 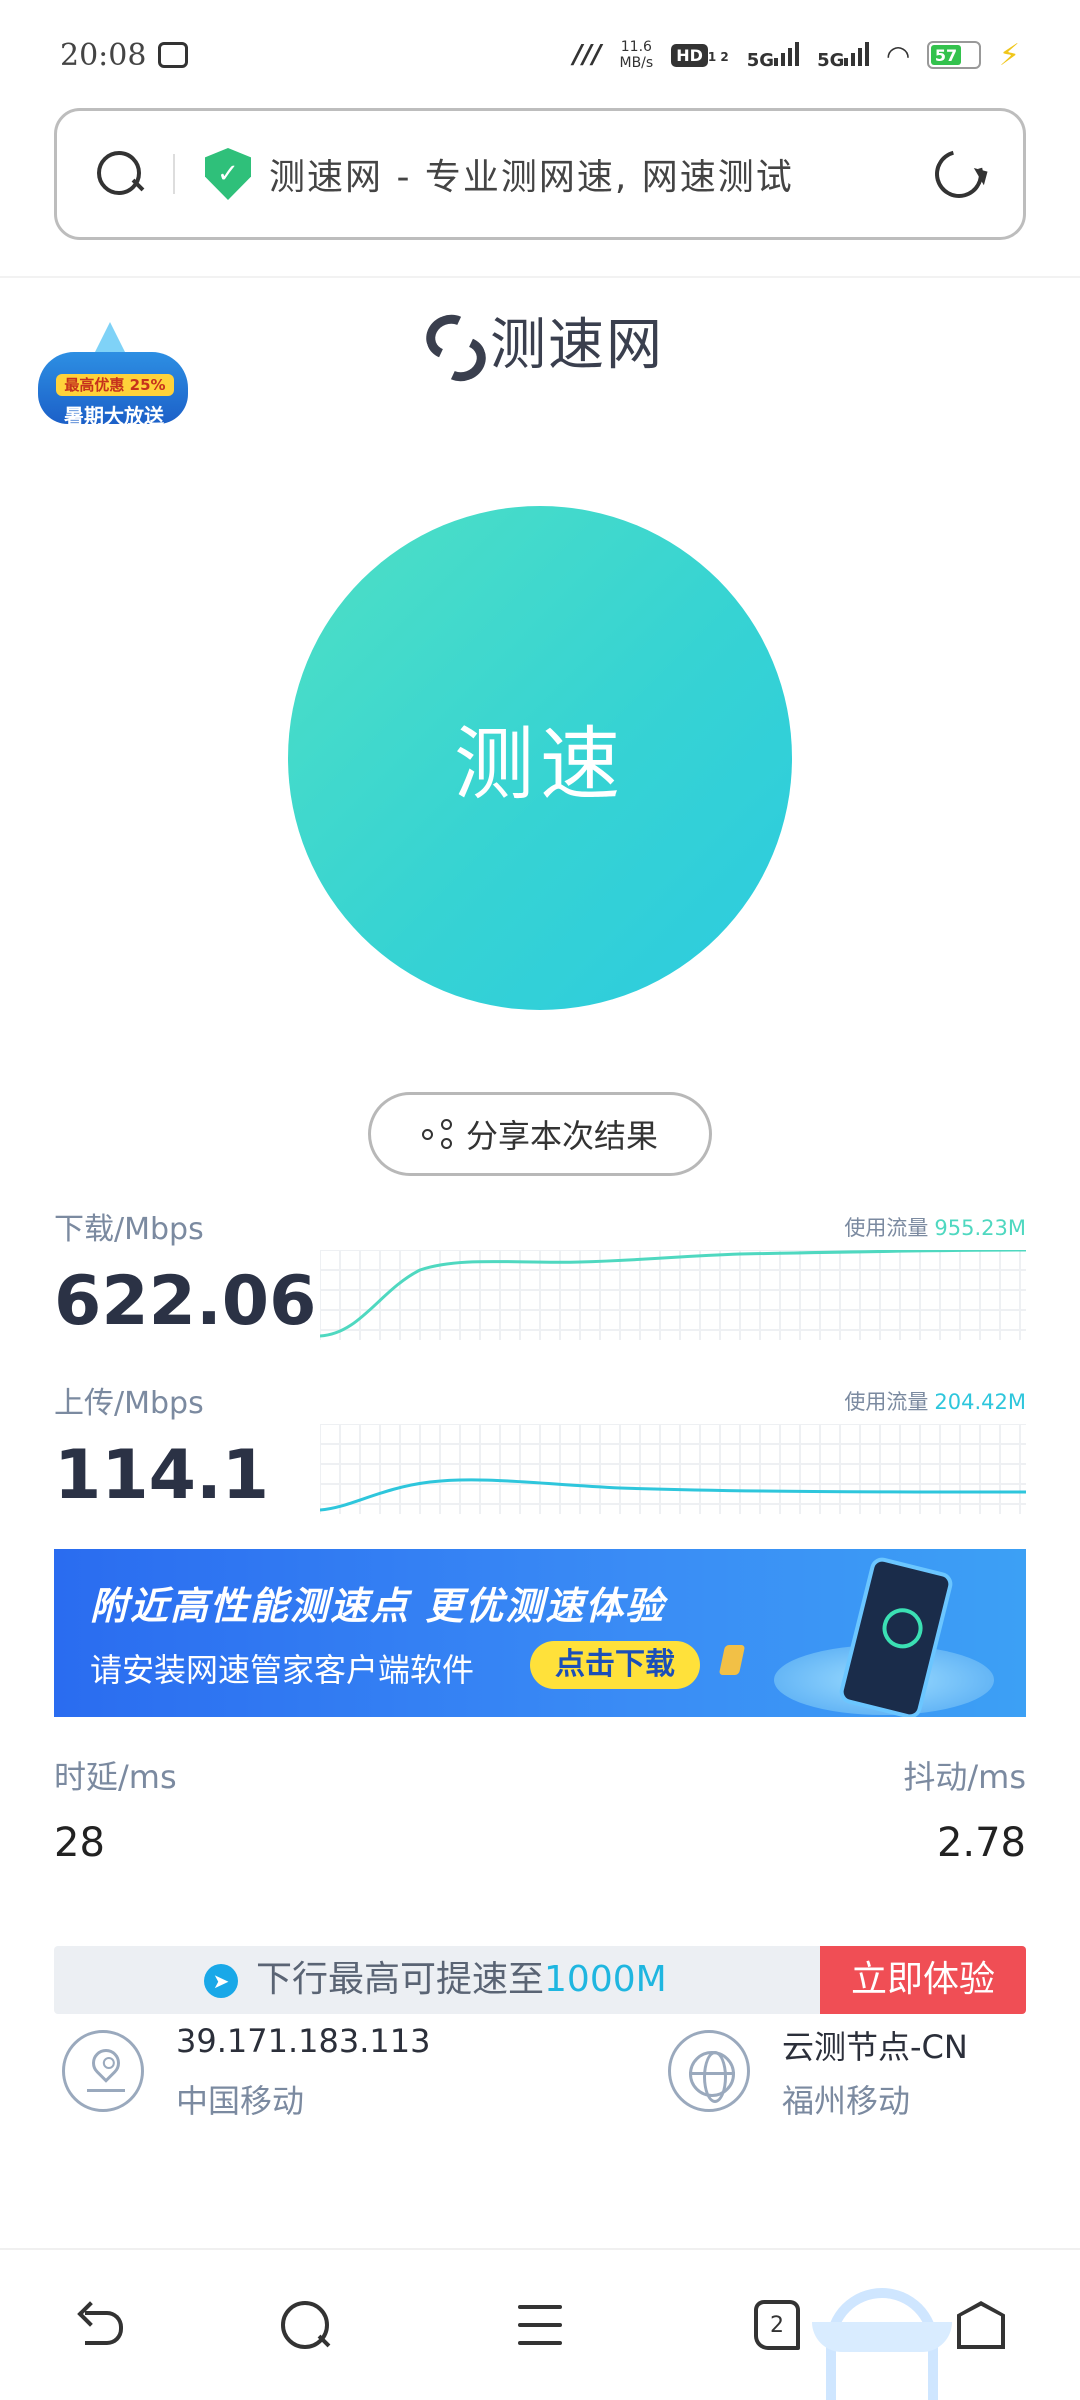 I want to click on node-name: 云测节点-CN, so click(x=875, y=2047).